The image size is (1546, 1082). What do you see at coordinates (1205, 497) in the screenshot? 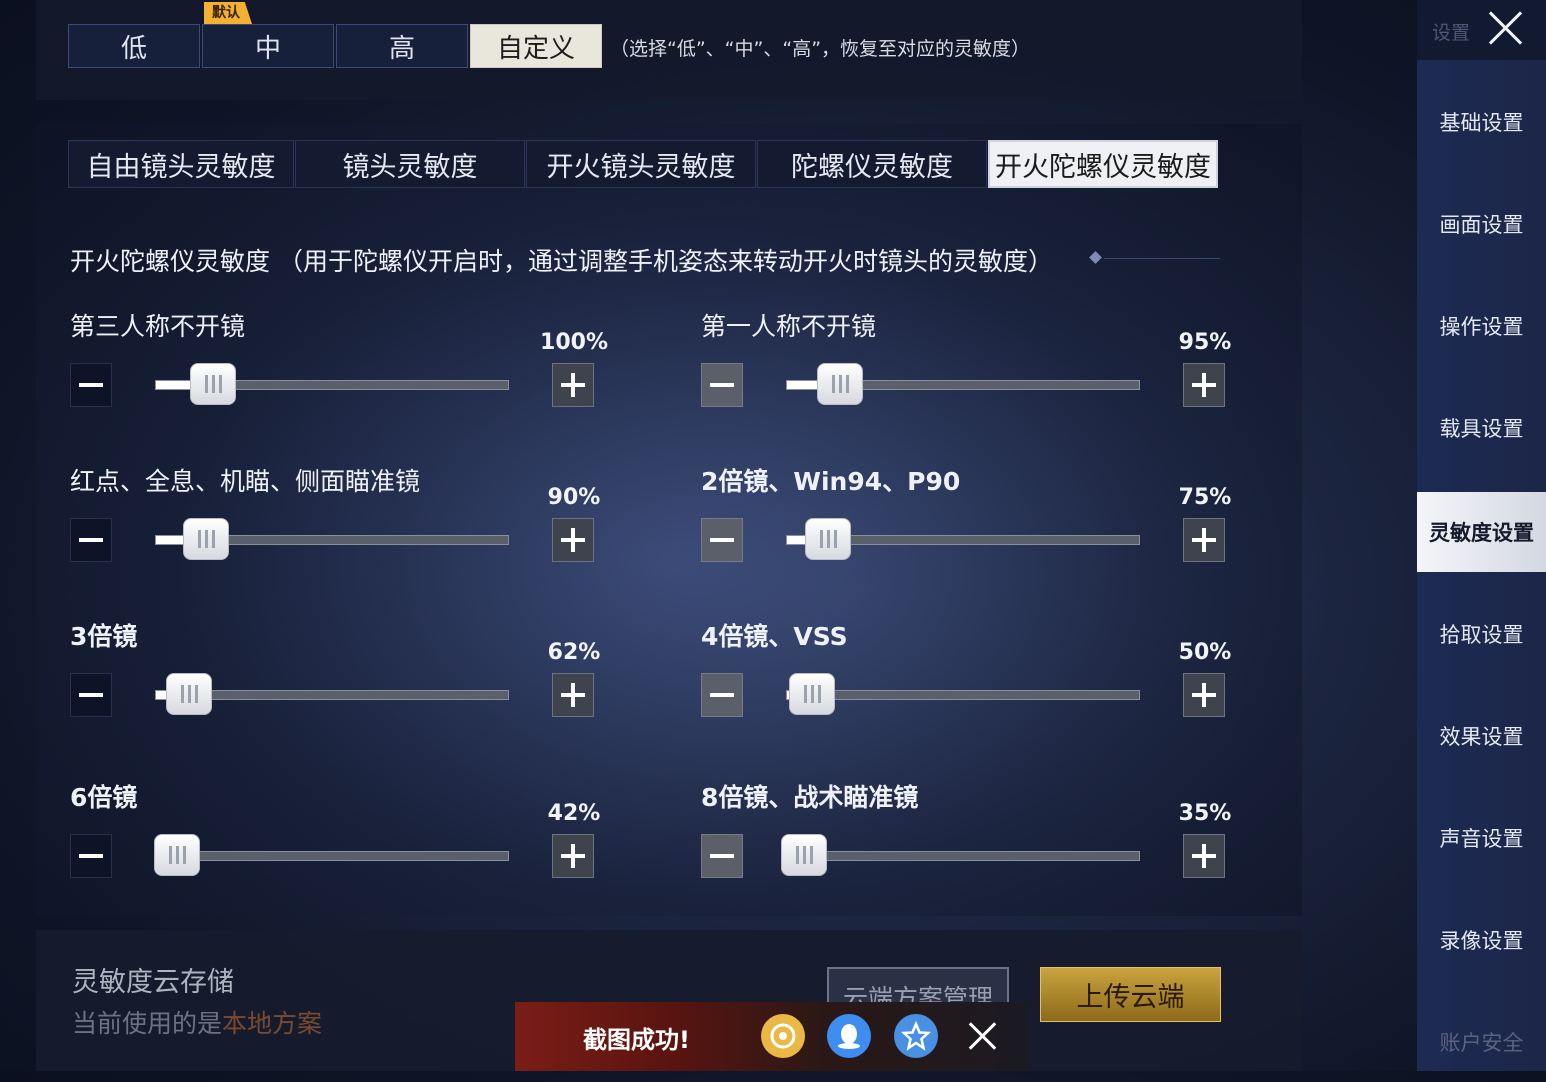
I see `slider-value: 75%` at bounding box center [1205, 497].